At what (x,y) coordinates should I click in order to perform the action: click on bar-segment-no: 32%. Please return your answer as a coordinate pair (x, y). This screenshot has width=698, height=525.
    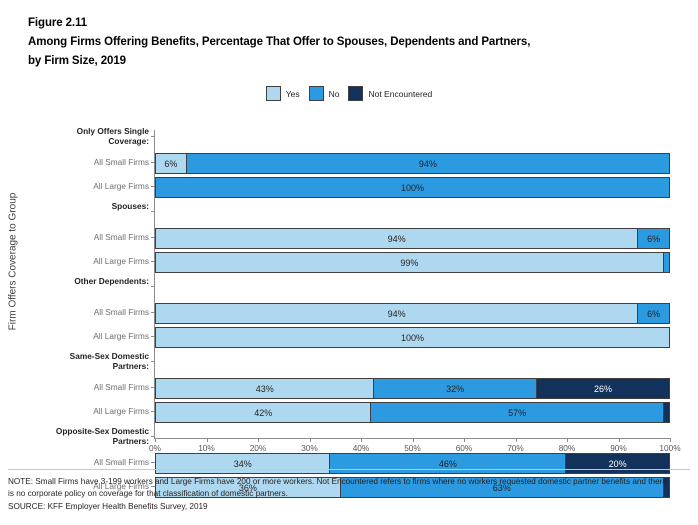
    Looking at the image, I should click on (455, 388).